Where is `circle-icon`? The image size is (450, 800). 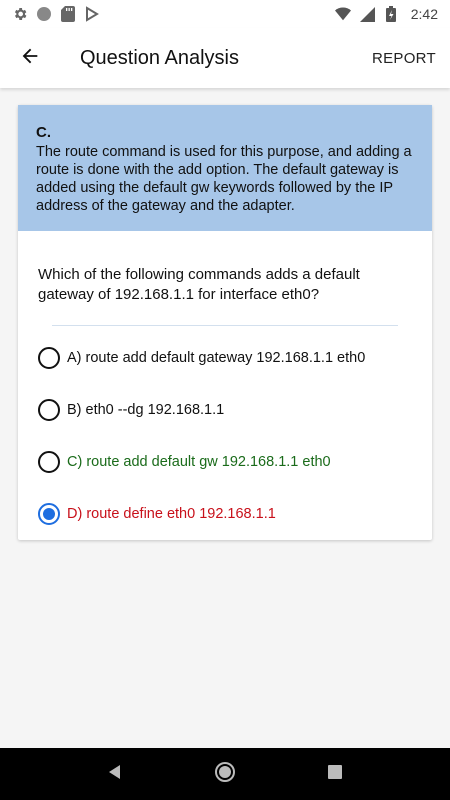 circle-icon is located at coordinates (44, 14).